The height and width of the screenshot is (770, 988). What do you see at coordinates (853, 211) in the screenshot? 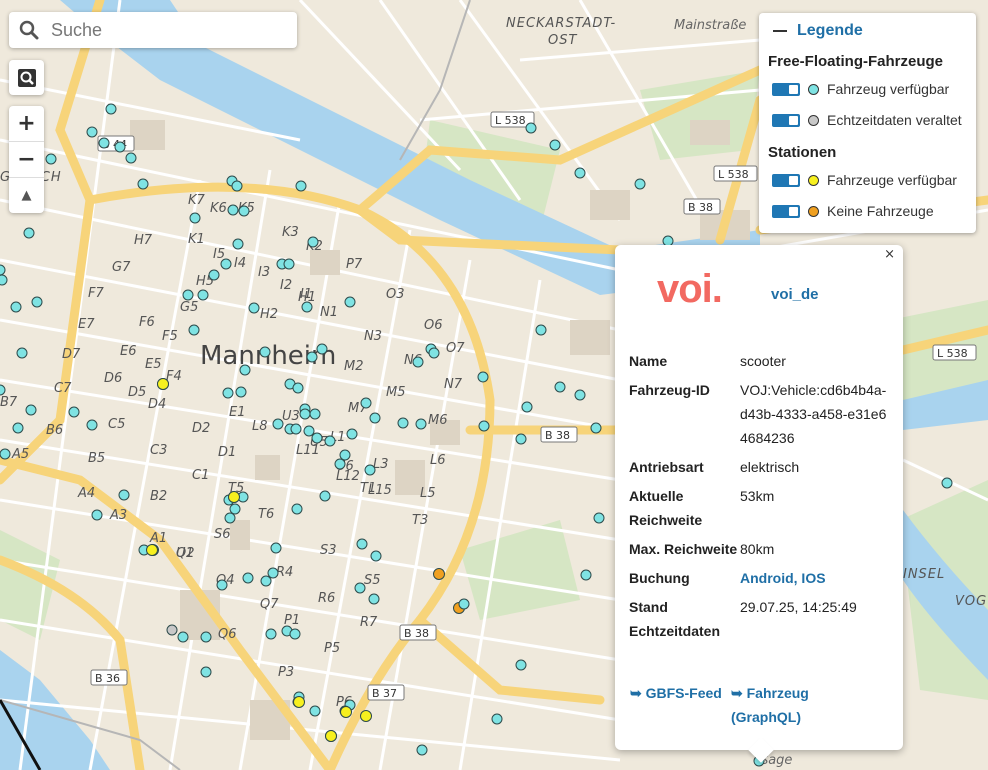
I see `legend-item-station-empty: Keine Fahrzeuge` at bounding box center [853, 211].